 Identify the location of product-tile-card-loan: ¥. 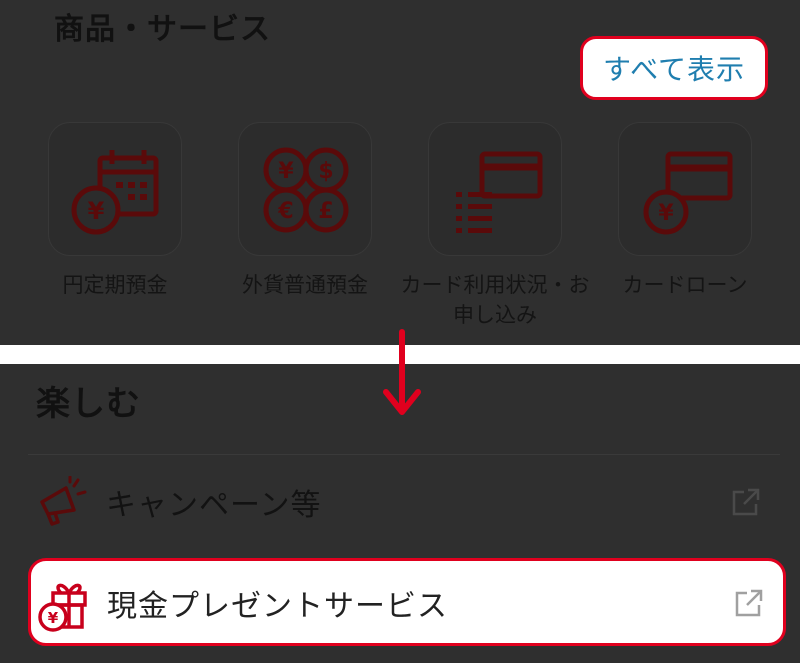
(685, 189).